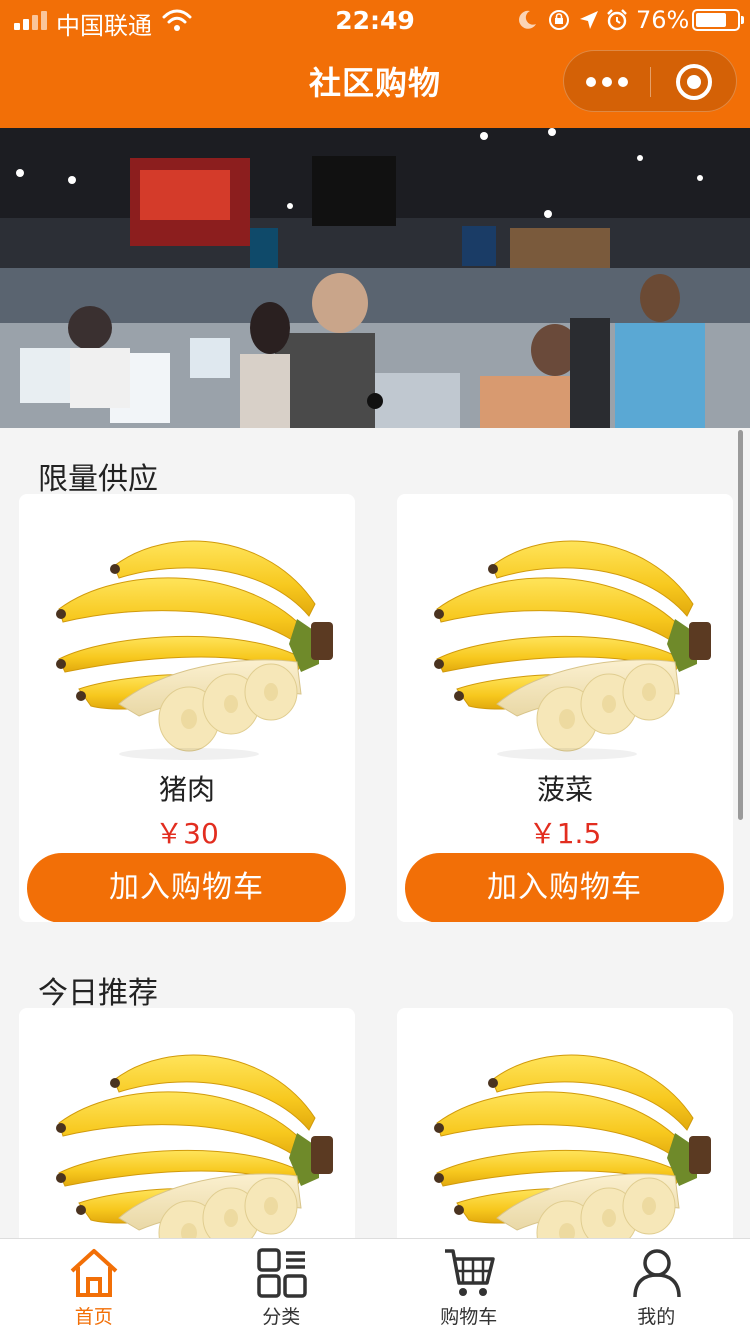 The height and width of the screenshot is (1334, 750). Describe the element at coordinates (740, 625) in the screenshot. I see `scrollbar` at that location.